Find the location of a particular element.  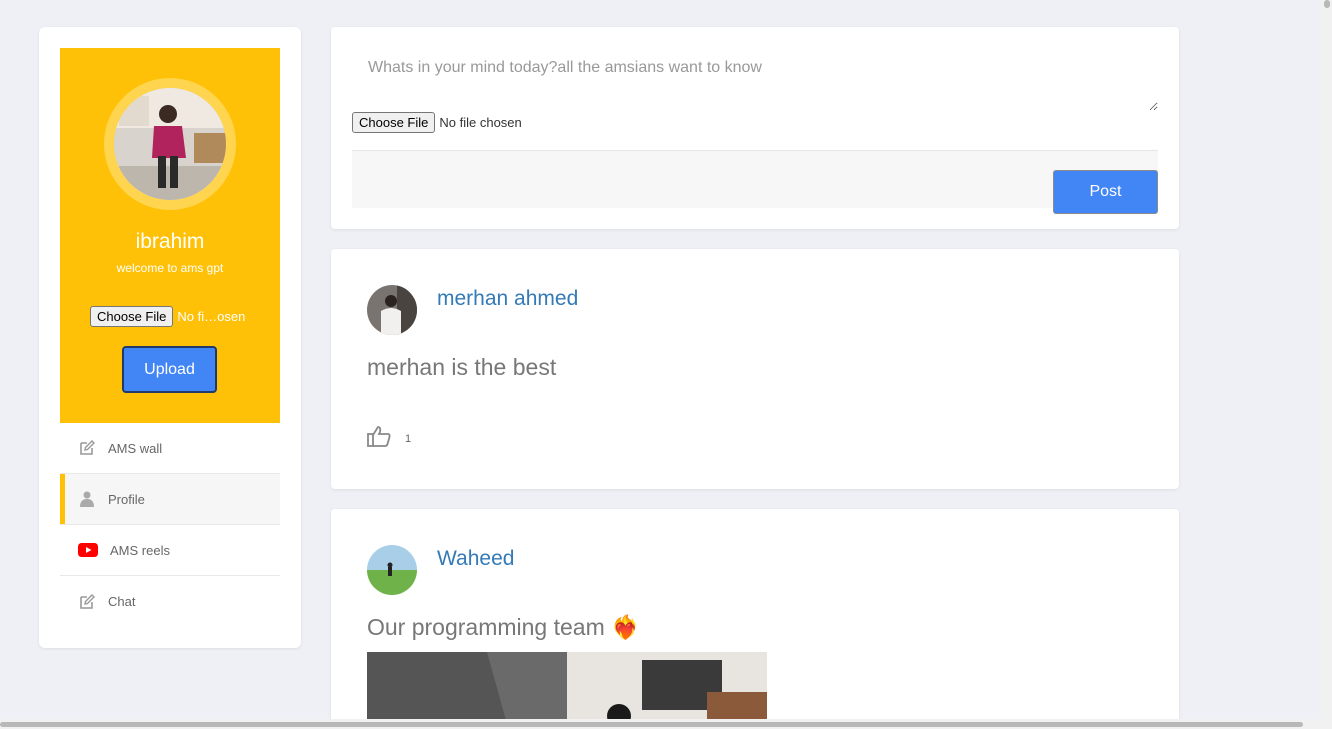

profile-welcome: welcome to ams gpt is located at coordinates (170, 268).